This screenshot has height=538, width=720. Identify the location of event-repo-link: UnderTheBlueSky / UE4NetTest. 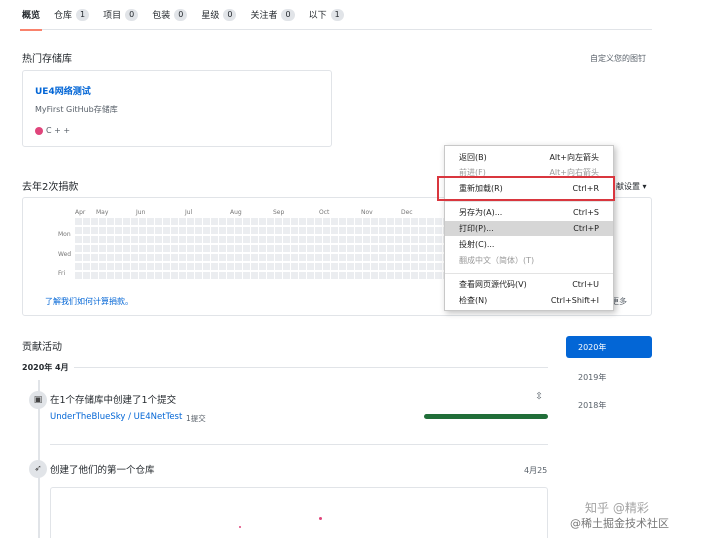
(116, 417).